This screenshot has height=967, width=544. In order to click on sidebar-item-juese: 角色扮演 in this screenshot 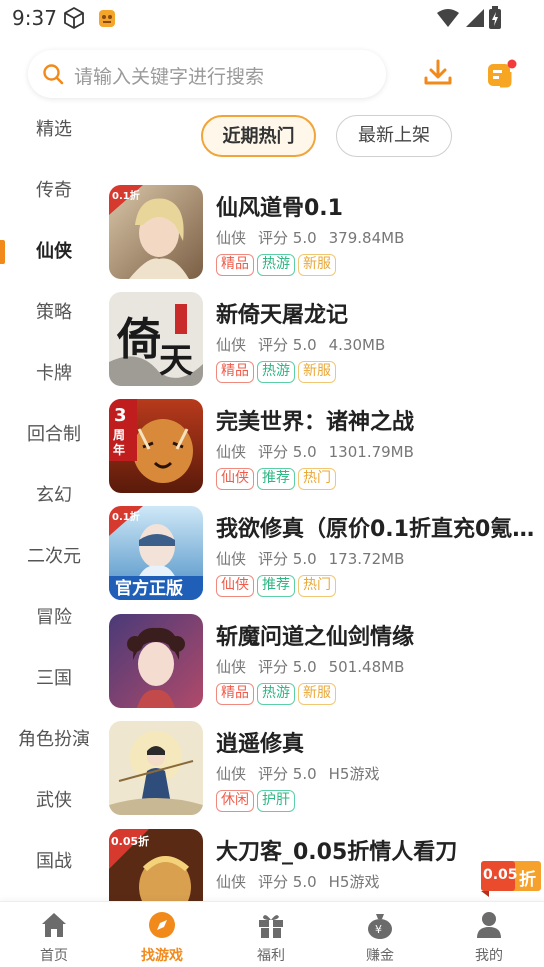, I will do `click(54, 740)`.